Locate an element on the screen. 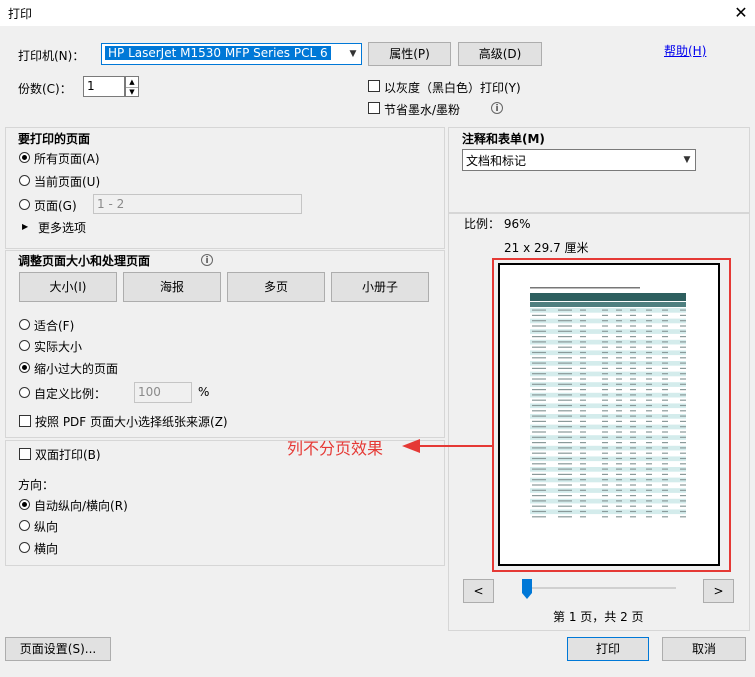  stepper-down-icon: ▼ is located at coordinates (132, 92).